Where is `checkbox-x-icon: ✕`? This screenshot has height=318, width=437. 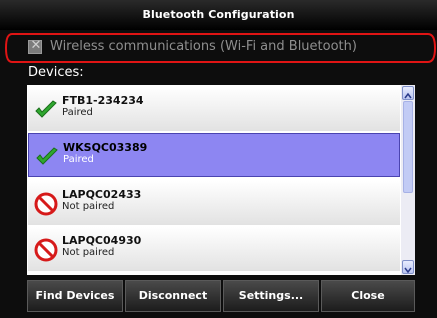
checkbox-x-icon: ✕ is located at coordinates (36, 45).